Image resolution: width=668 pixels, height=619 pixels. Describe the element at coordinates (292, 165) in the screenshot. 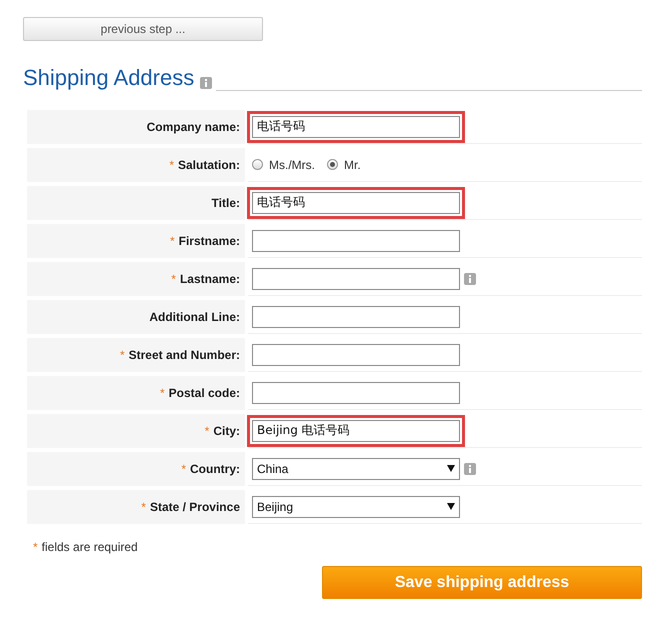

I see `radio-label: Ms./Mrs.` at that location.